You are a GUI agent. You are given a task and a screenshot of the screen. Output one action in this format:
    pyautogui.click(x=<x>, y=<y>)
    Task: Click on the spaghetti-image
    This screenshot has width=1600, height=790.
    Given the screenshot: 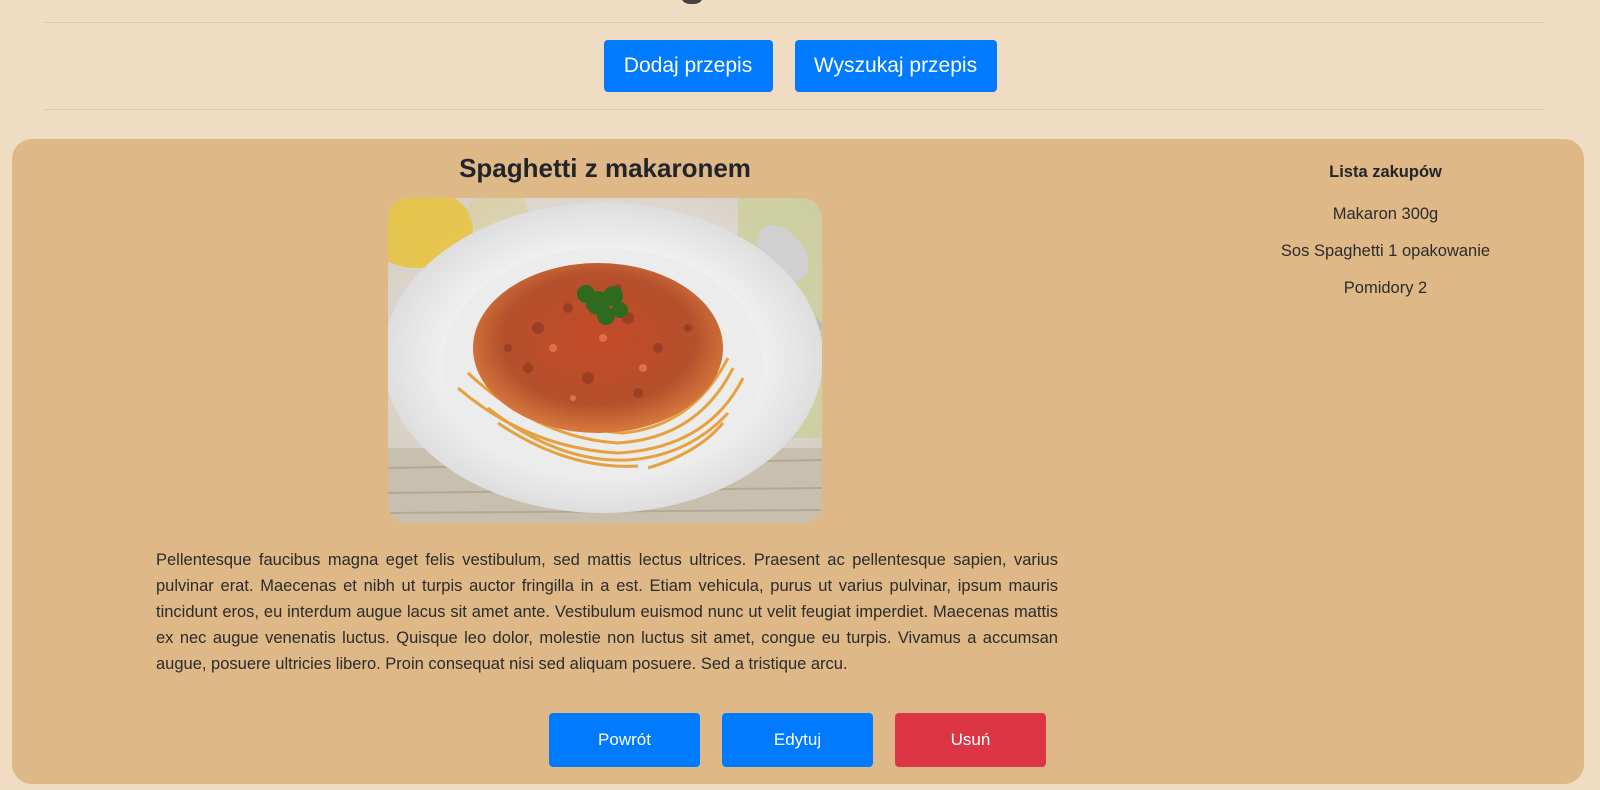 What is the action you would take?
    pyautogui.click(x=605, y=360)
    